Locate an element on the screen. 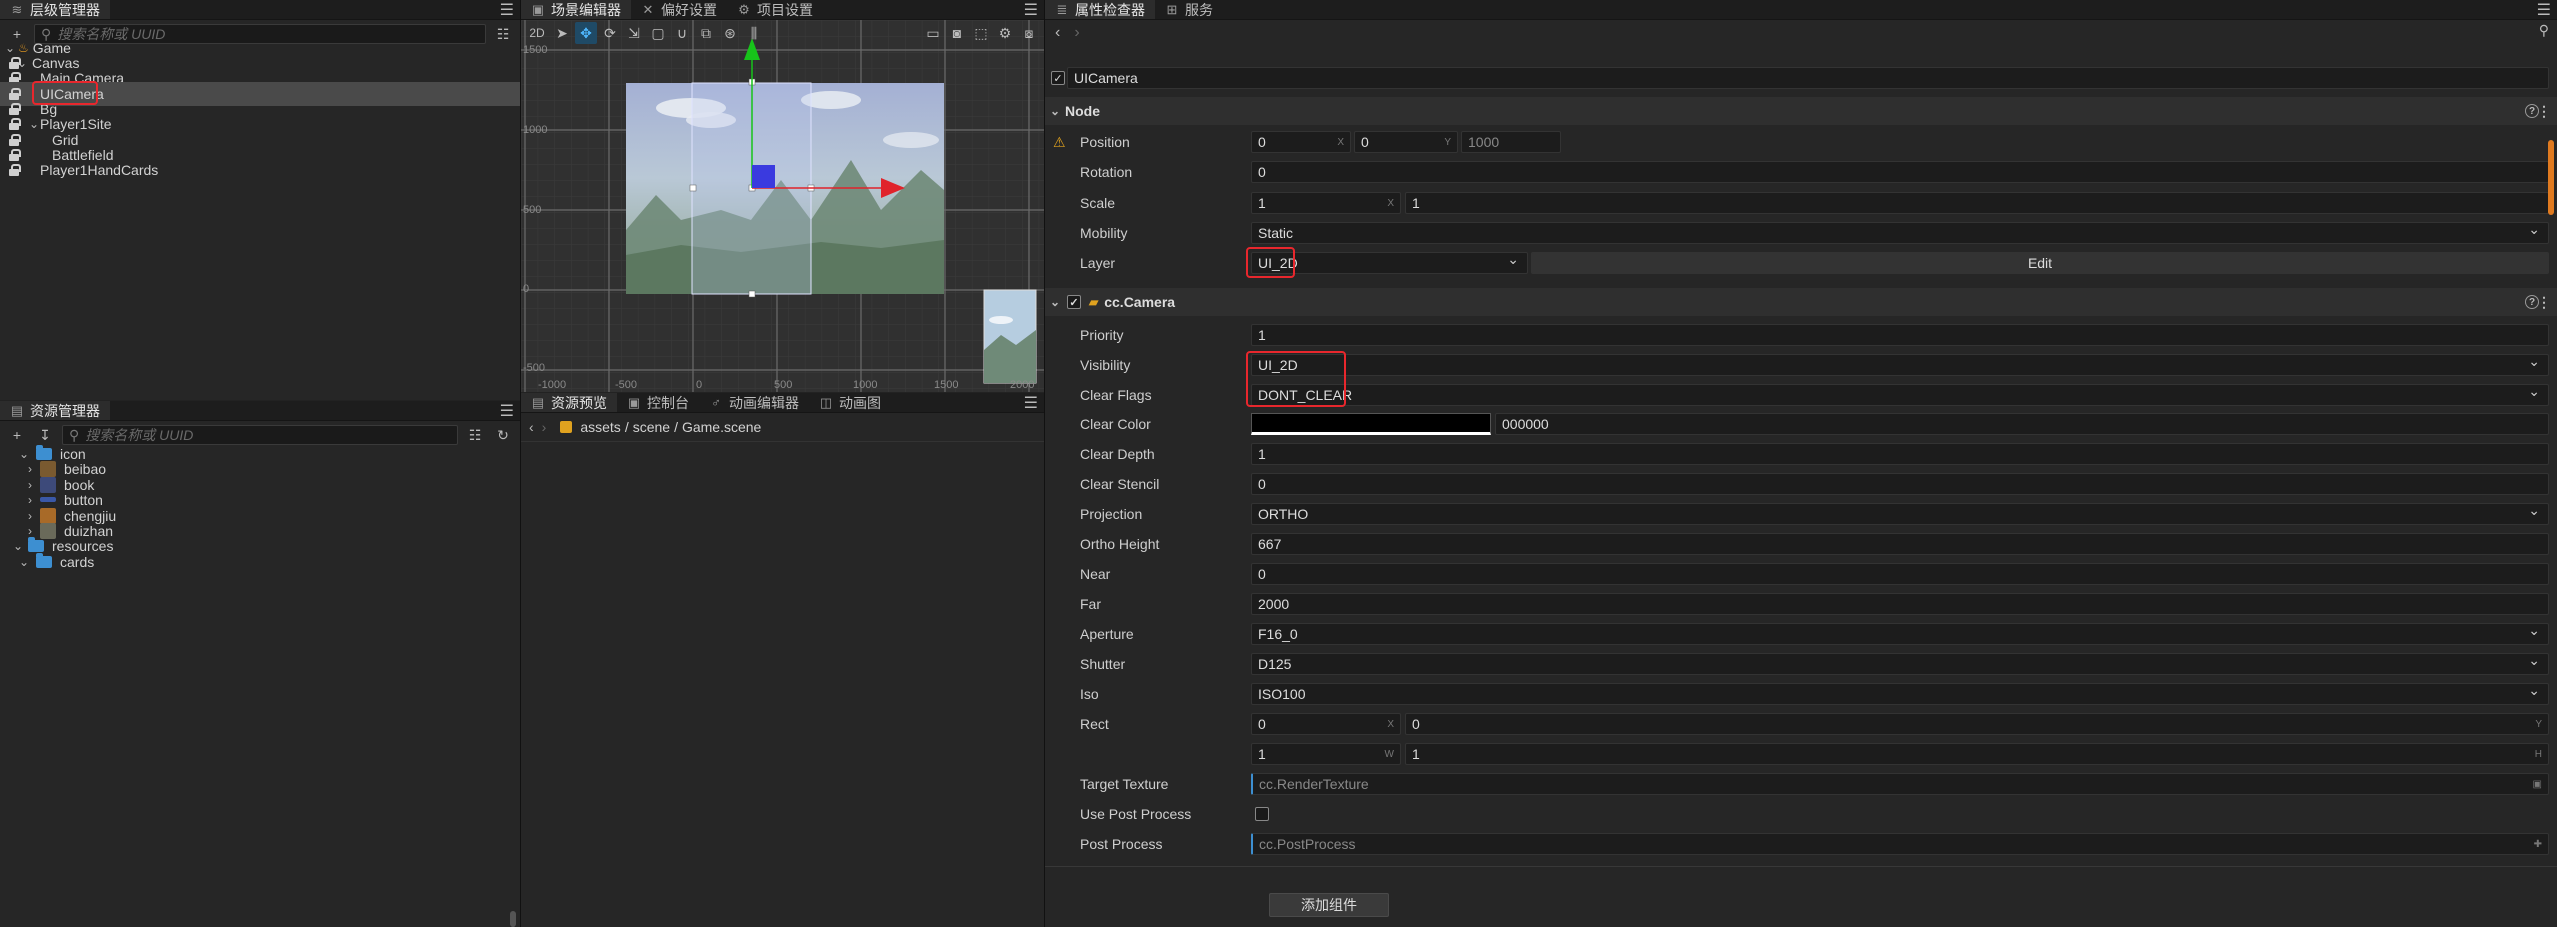  panel-divider-vertical is located at coordinates (520, 463).